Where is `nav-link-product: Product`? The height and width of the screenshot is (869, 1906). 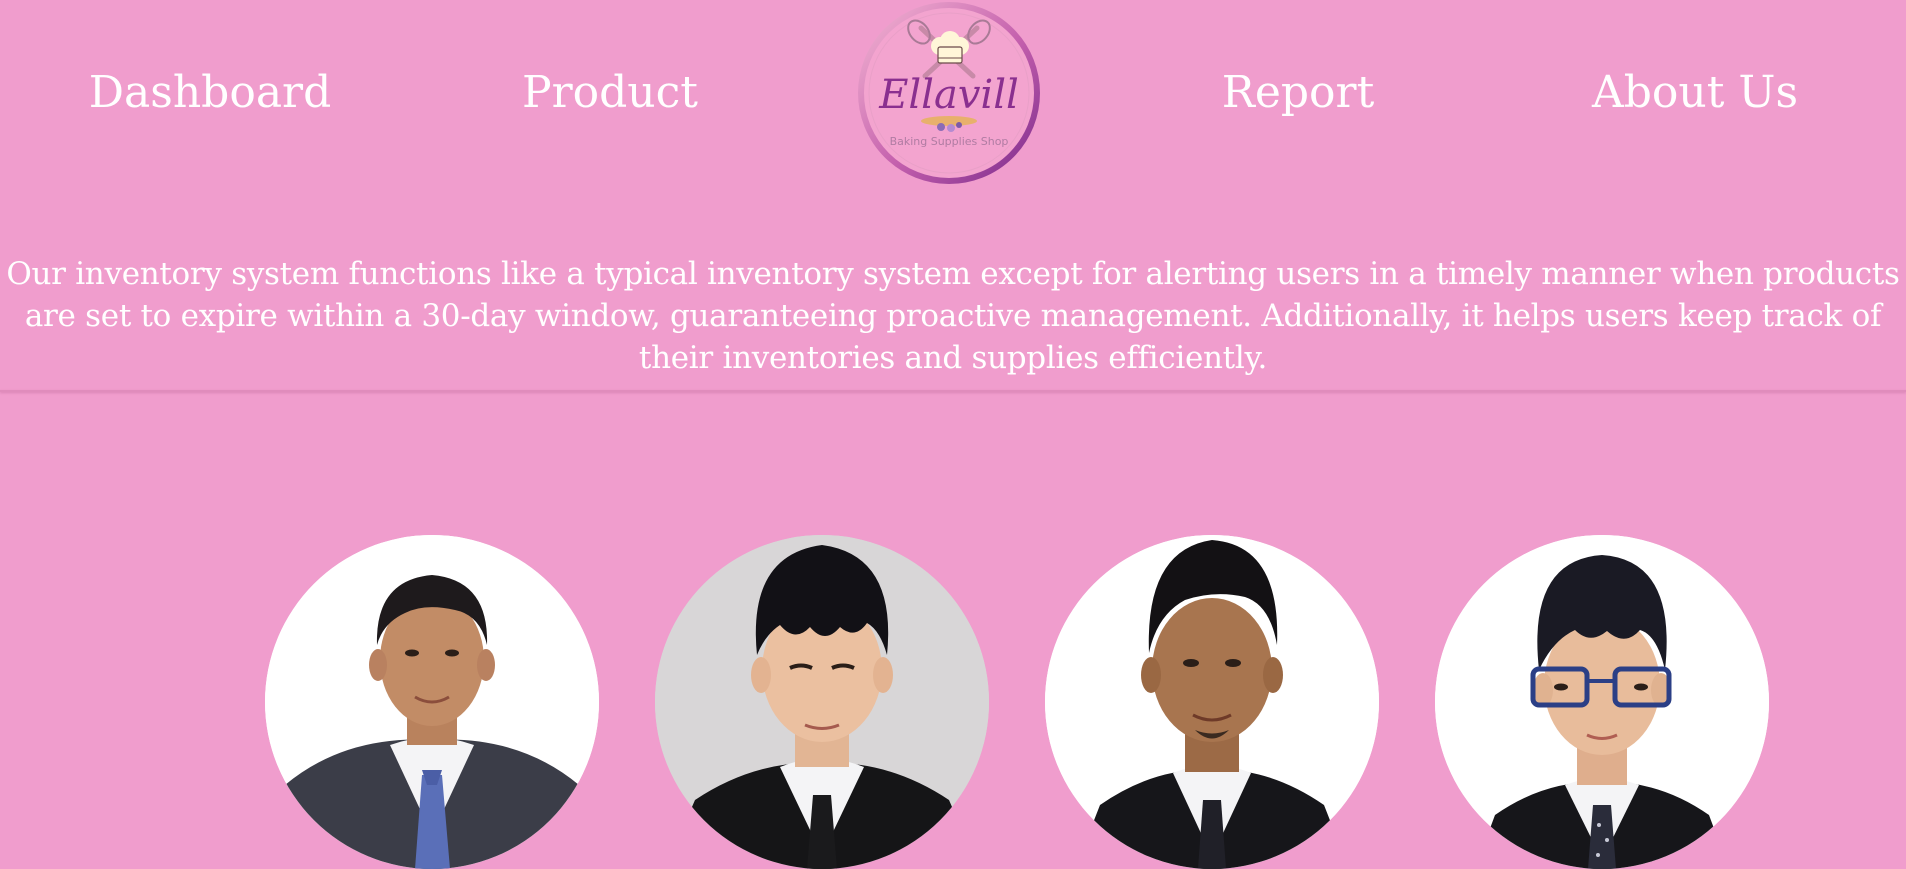
nav-link-product: Product is located at coordinates (610, 93).